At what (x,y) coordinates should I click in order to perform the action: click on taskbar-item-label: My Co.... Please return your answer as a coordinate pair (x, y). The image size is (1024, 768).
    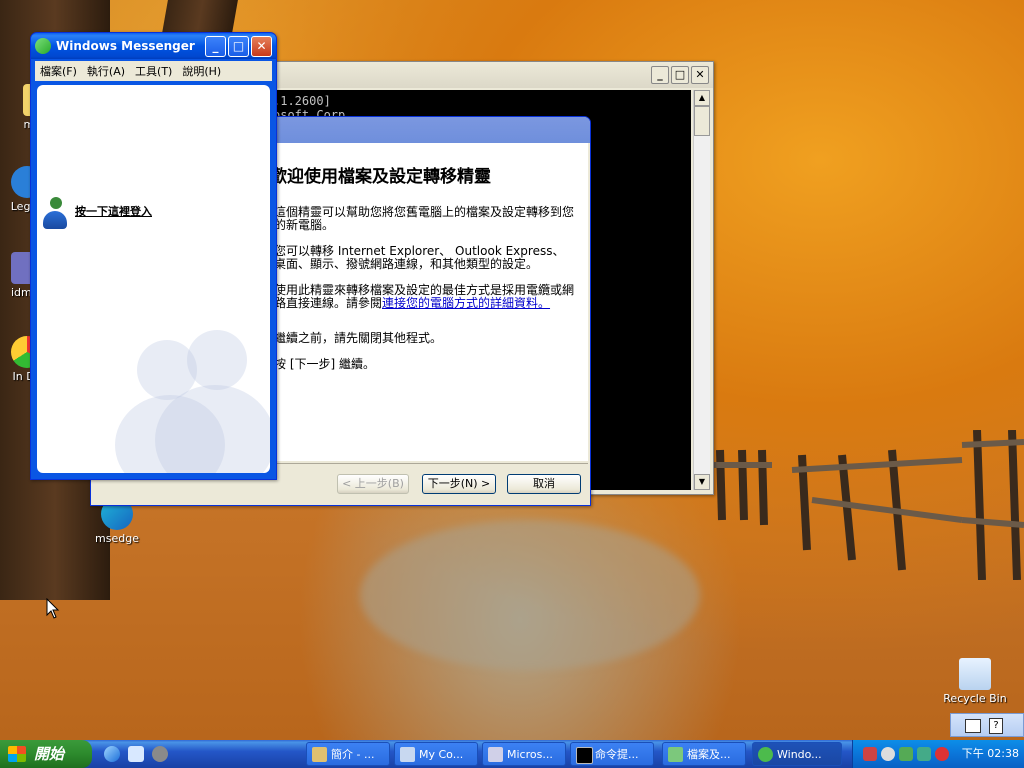
    Looking at the image, I should click on (441, 754).